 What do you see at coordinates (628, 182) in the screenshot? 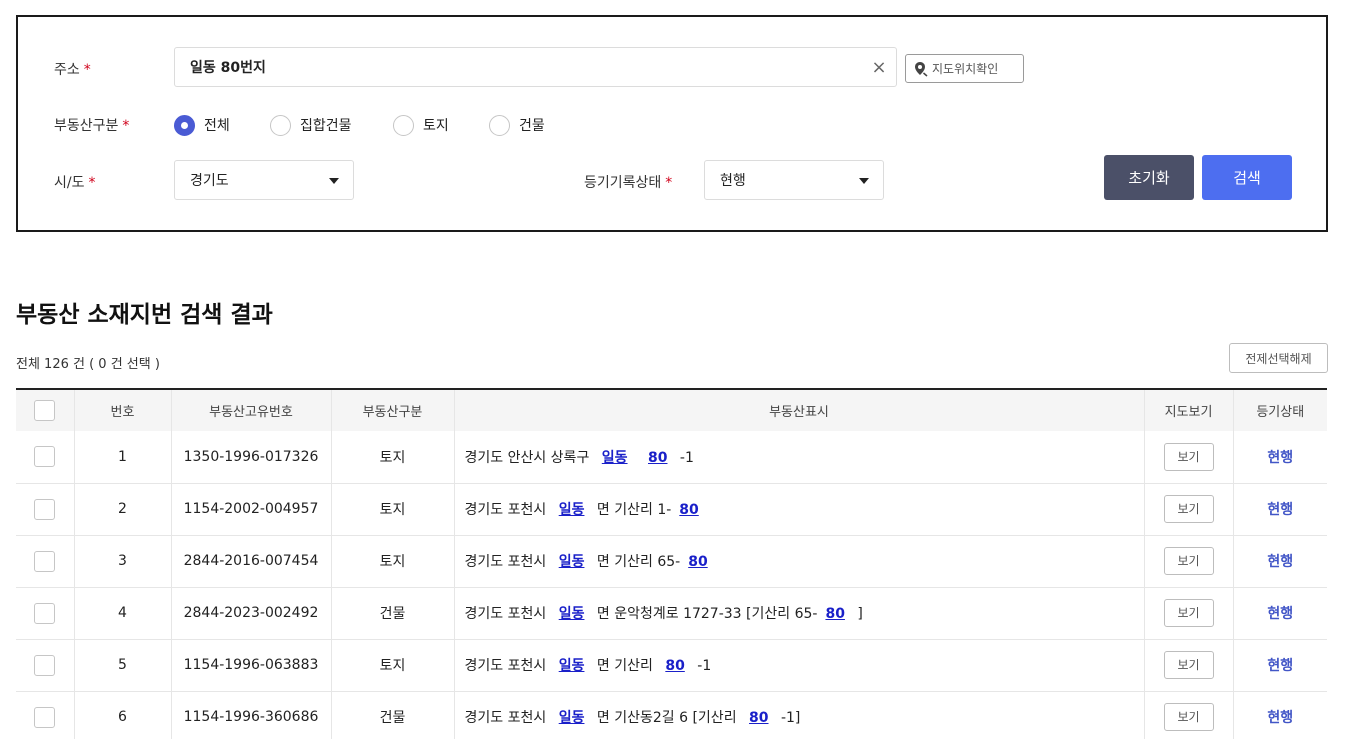
I see `registry-status-label: 등기기록상태 *` at bounding box center [628, 182].